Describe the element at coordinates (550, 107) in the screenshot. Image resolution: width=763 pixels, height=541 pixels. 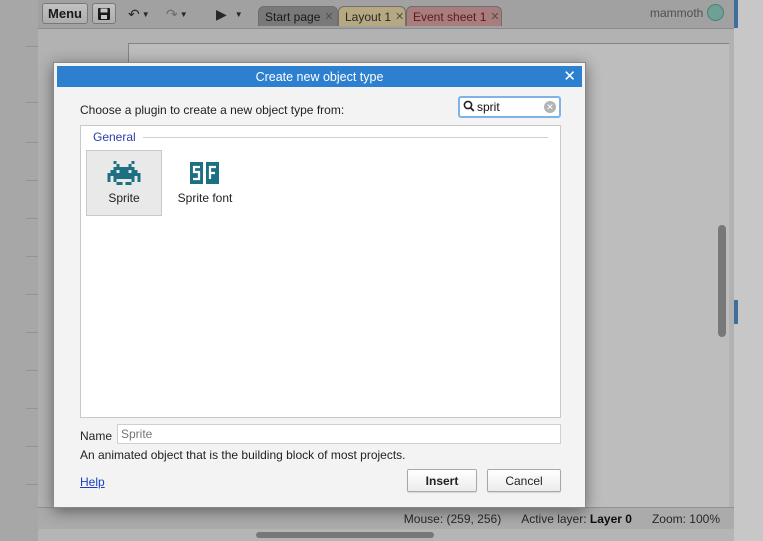
I see `clear-search-icon: ✕` at that location.